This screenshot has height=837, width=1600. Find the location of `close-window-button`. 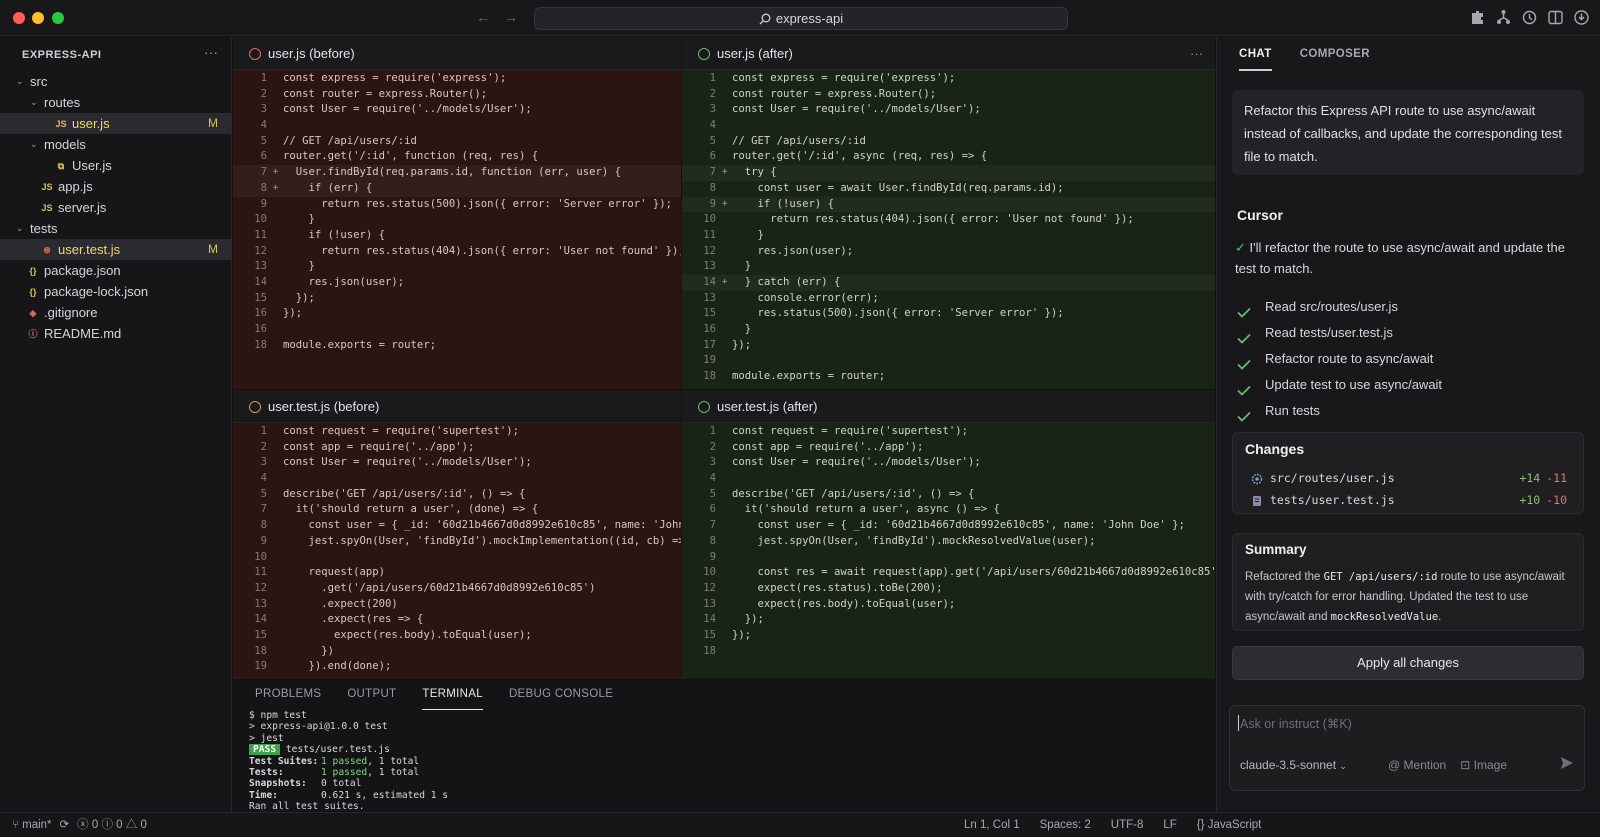

close-window-button is located at coordinates (19, 18).